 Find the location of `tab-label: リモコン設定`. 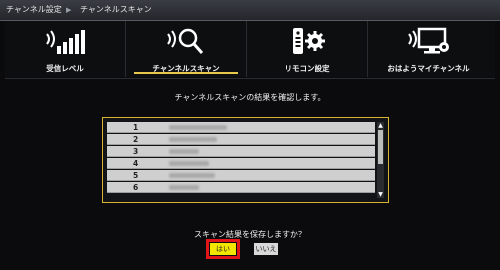

tab-label: リモコン設定 is located at coordinates (307, 68).